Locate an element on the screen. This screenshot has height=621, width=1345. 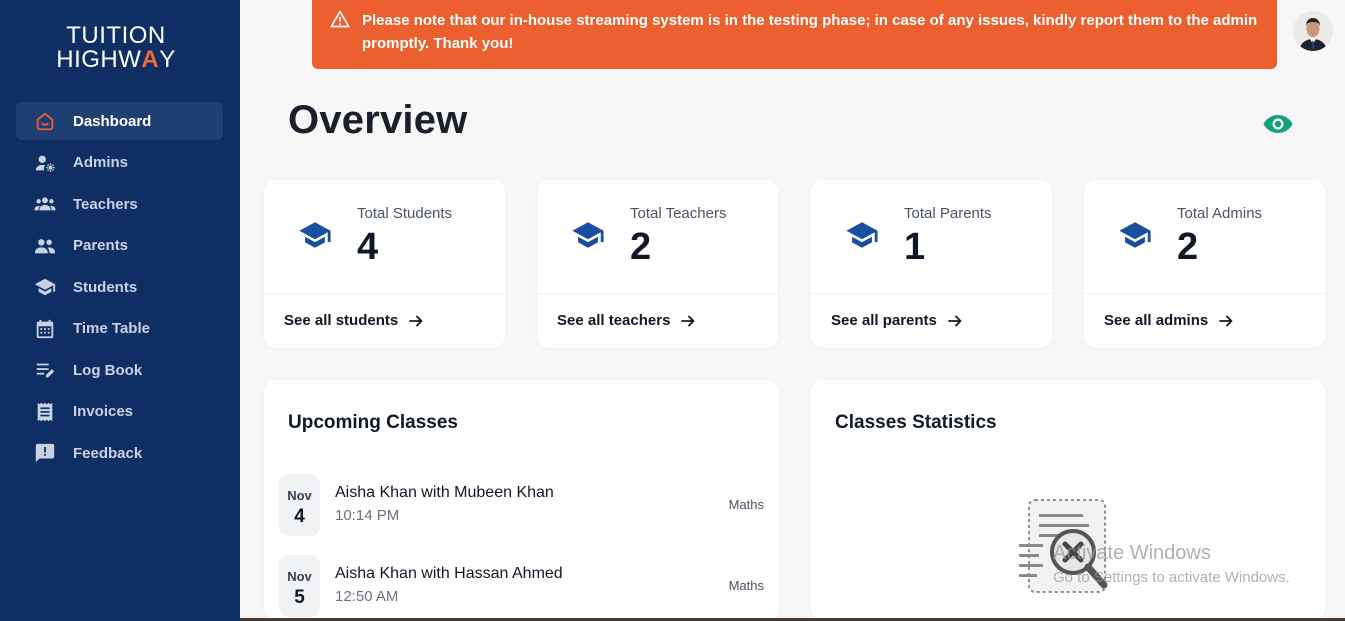
admin-icon is located at coordinates (45, 163).